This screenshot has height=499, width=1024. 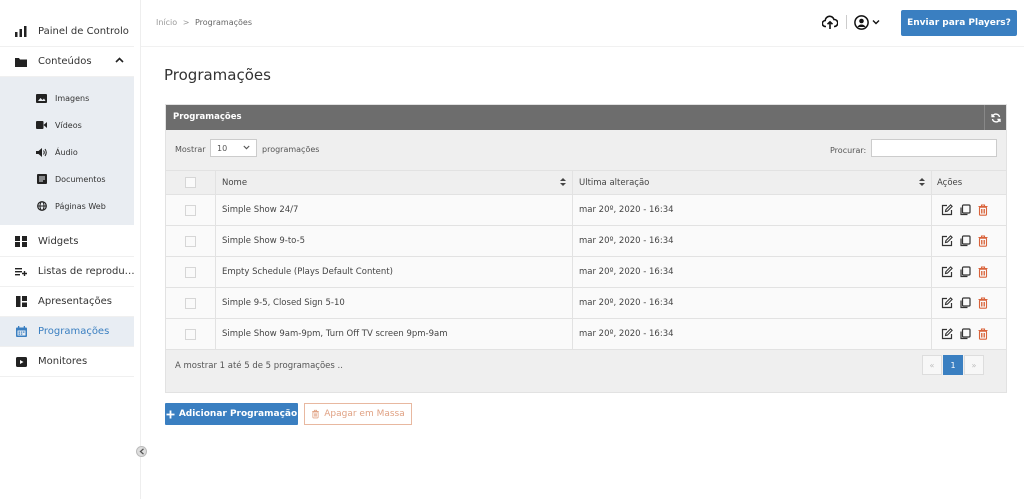 What do you see at coordinates (259, 366) in the screenshot?
I see `table-info: A mostrar 1 até 5 de 5 programações ..` at bounding box center [259, 366].